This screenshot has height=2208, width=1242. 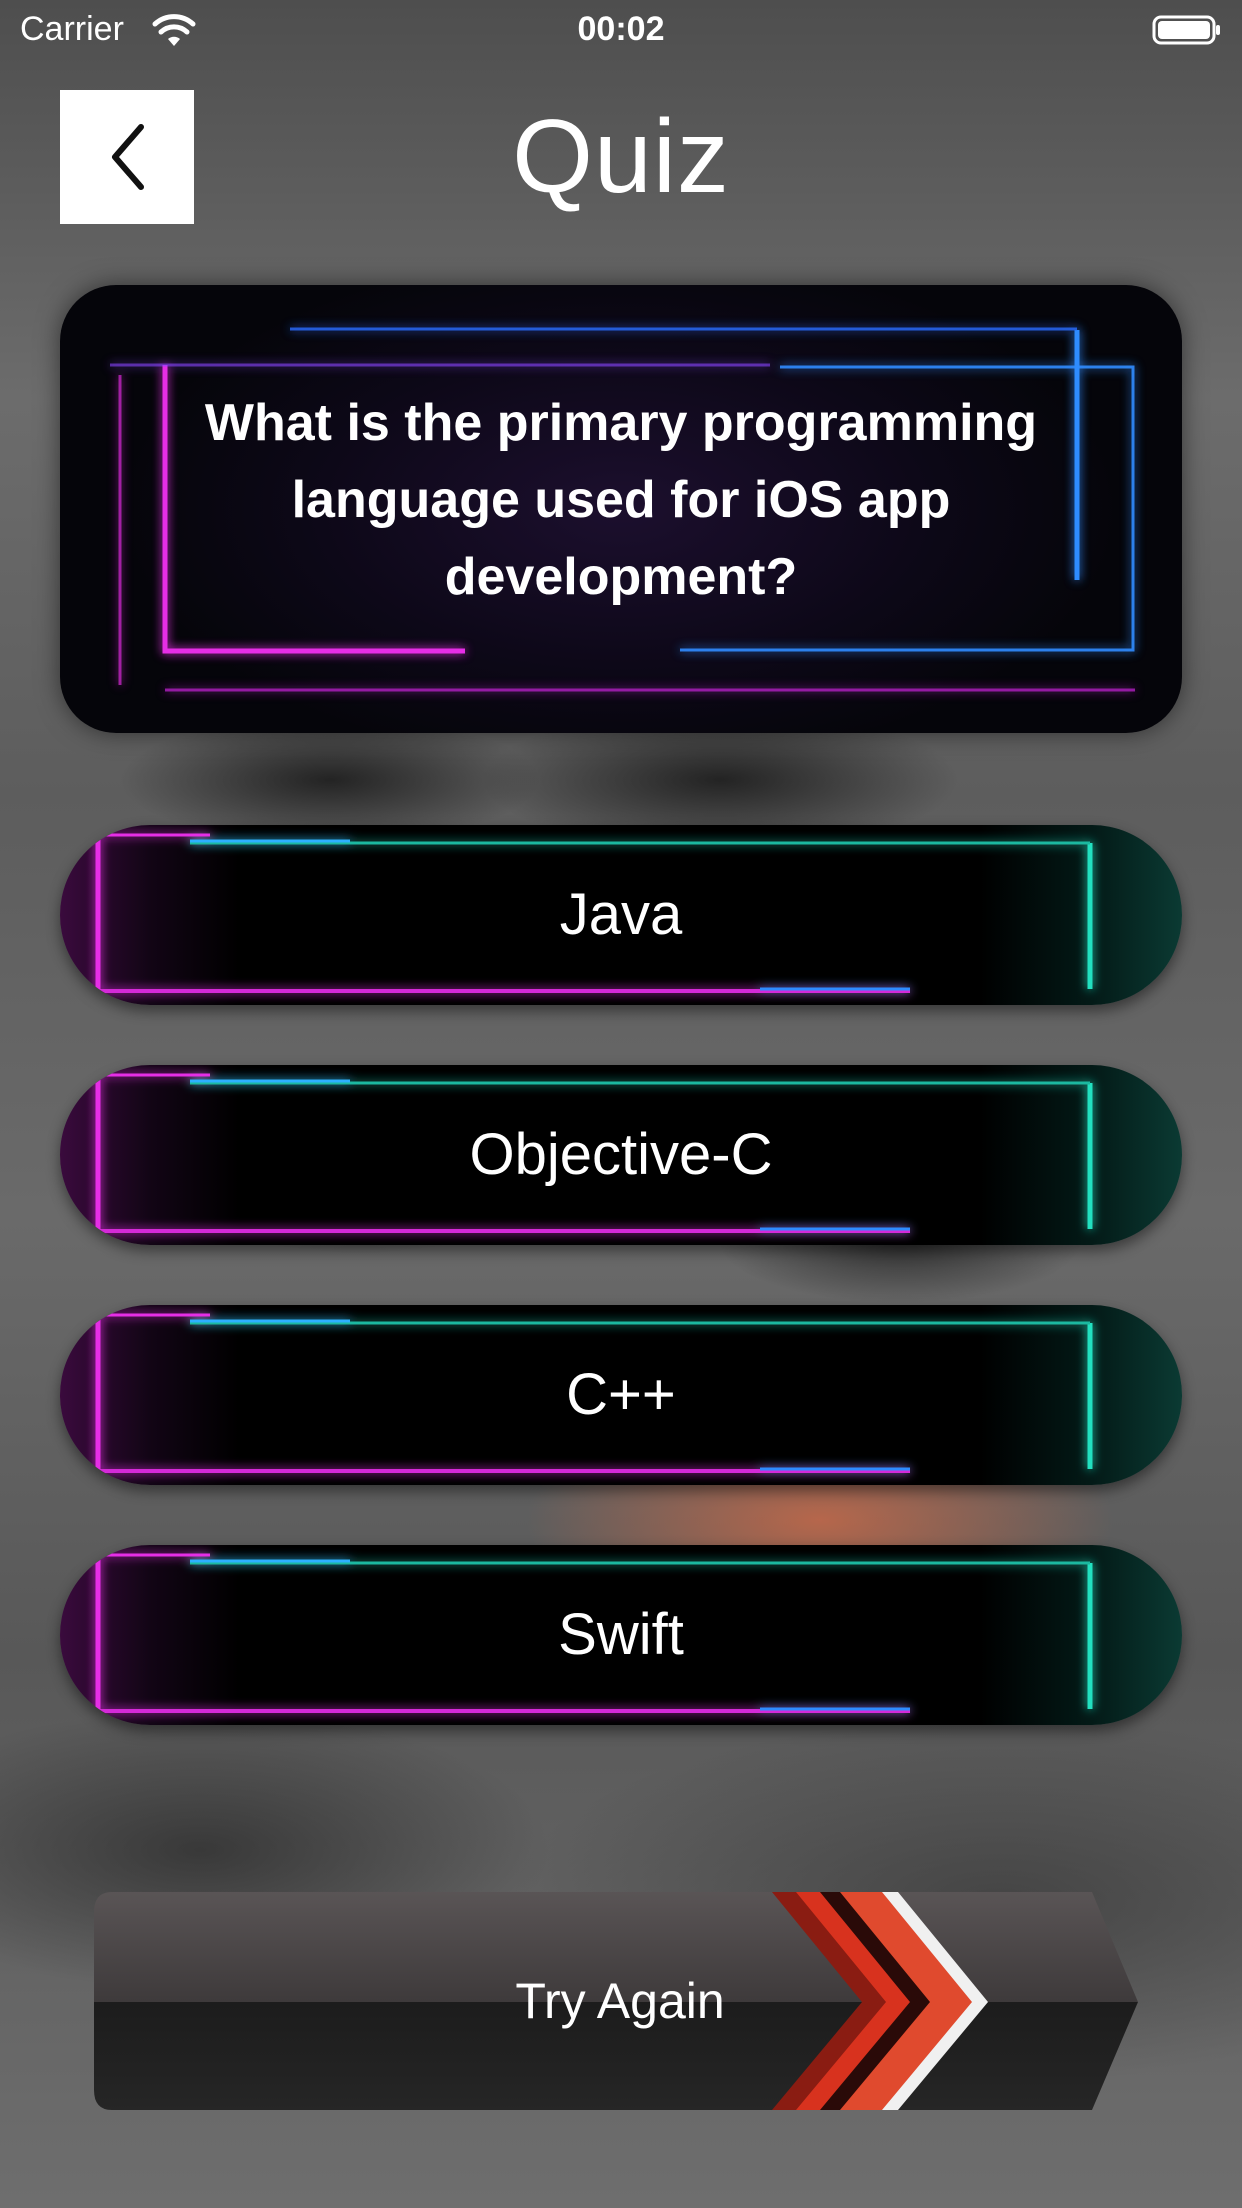 I want to click on answer-button-objective-c: Objective-C, so click(x=621, y=1155).